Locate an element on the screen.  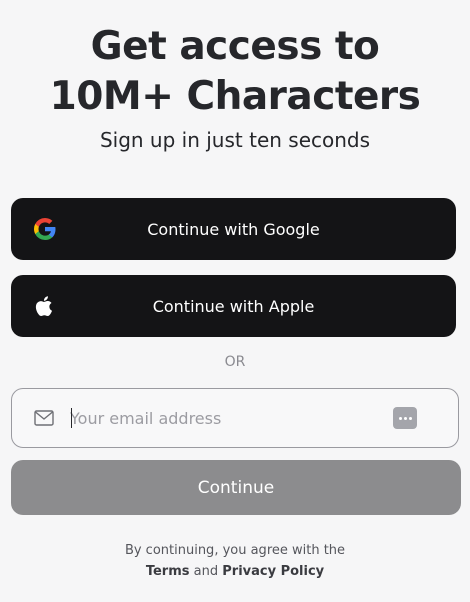
privacy-policy-link: Privacy Policy is located at coordinates (273, 571).